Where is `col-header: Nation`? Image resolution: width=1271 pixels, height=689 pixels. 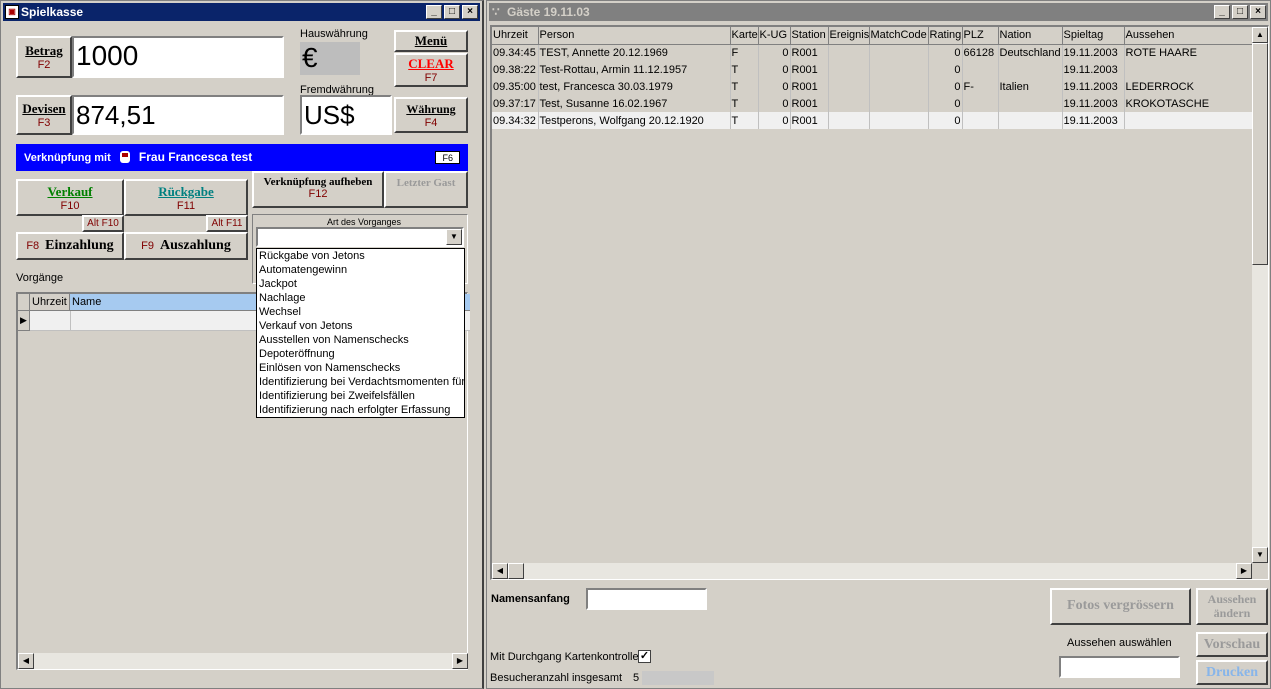
col-header: Nation is located at coordinates (1030, 36).